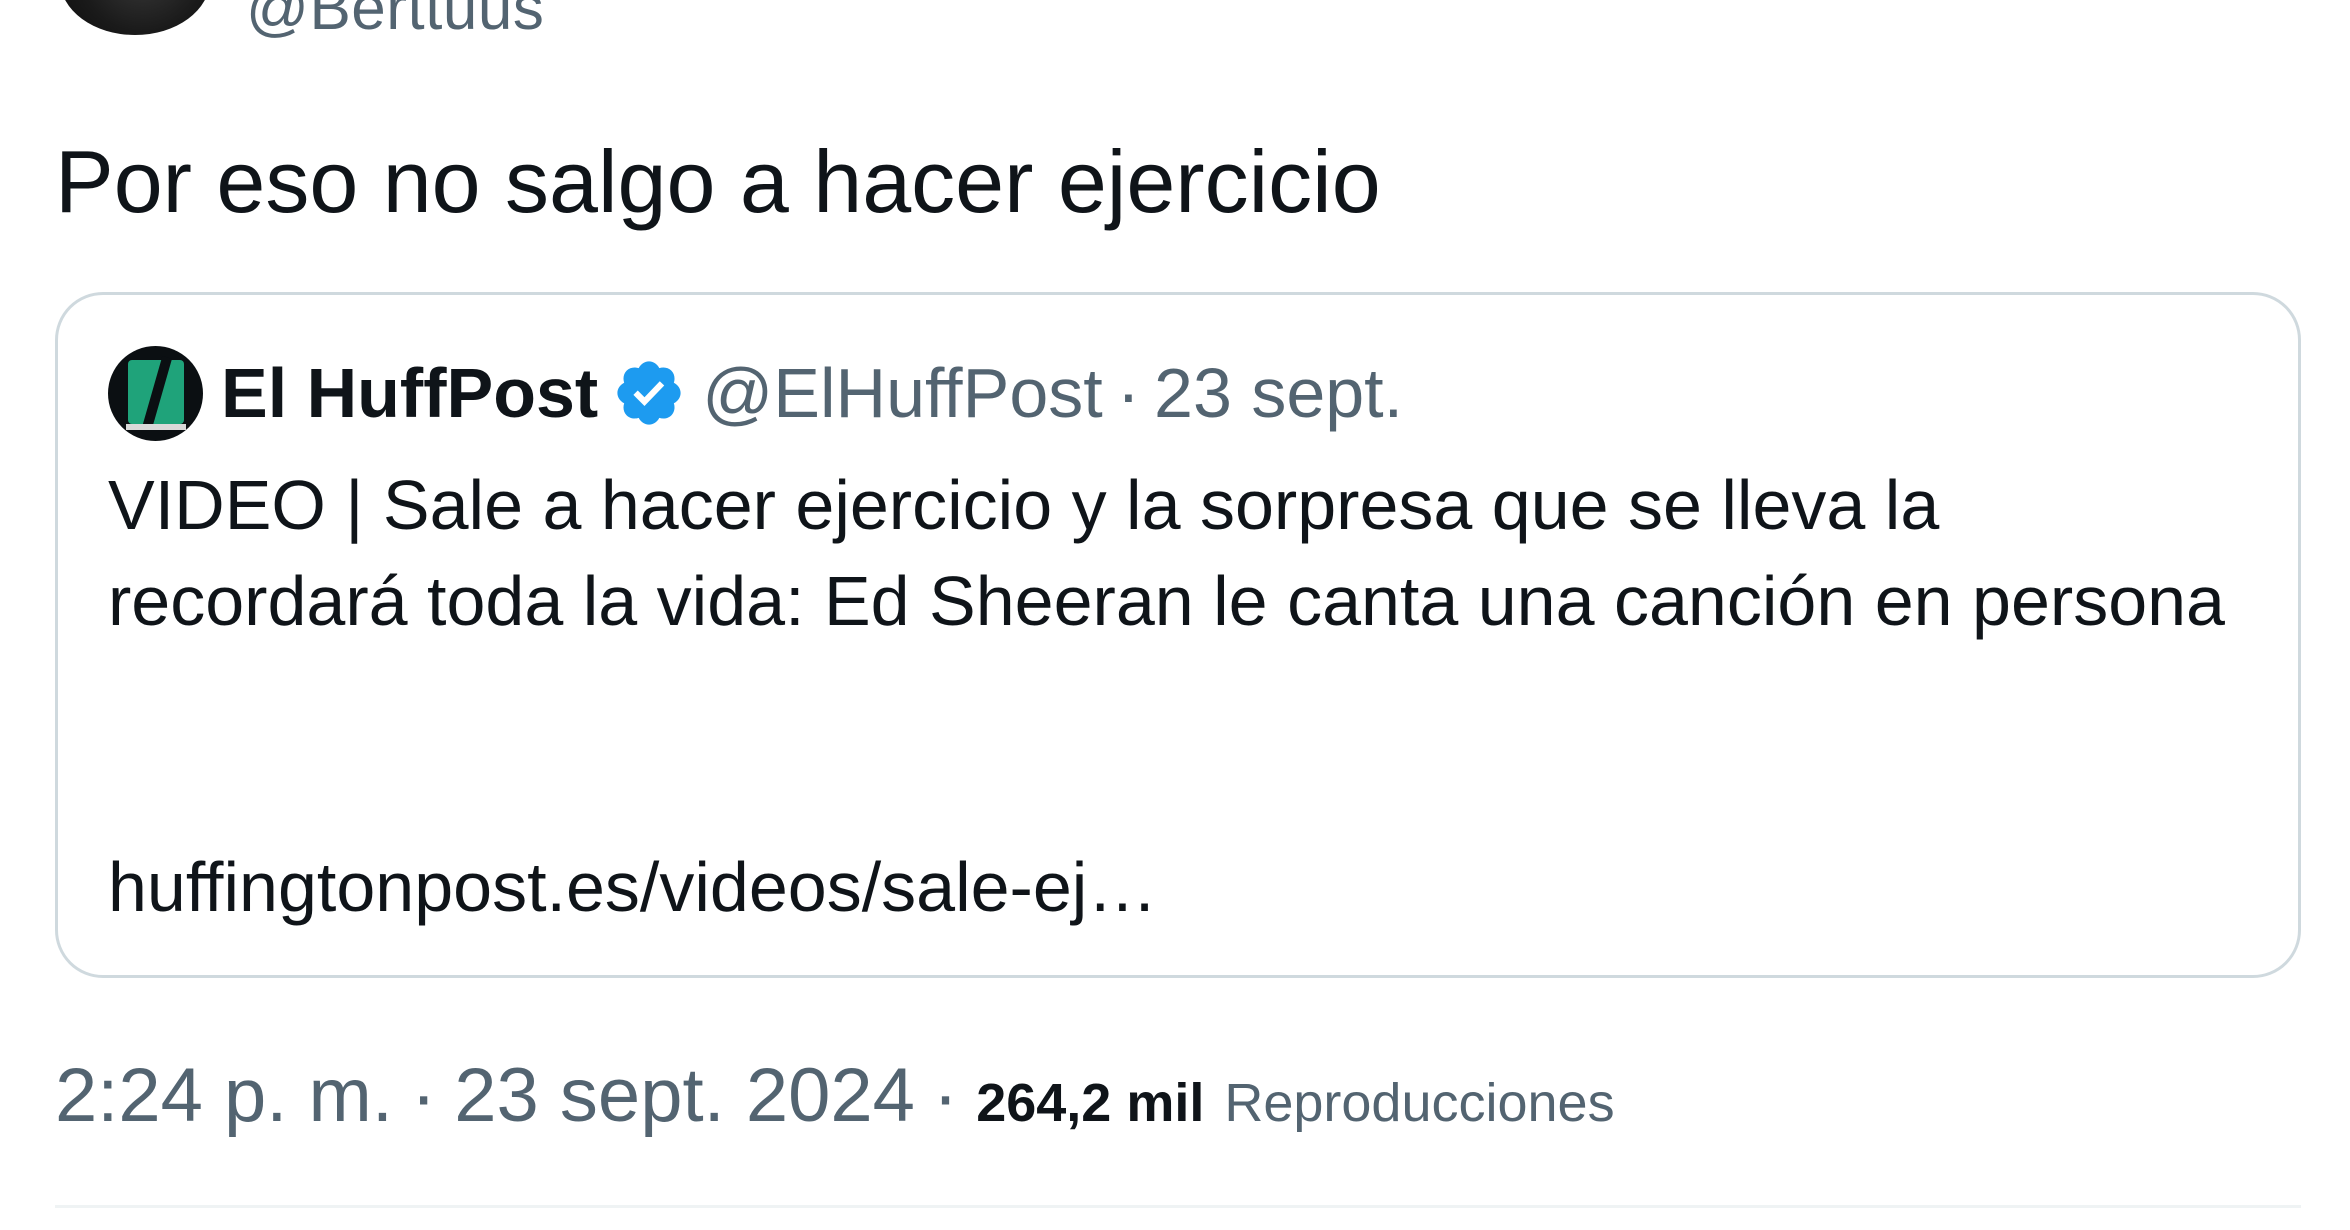 This screenshot has height=1230, width=2350. Describe the element at coordinates (902, 393) in the screenshot. I see `quoted-author-handle: @ElHuffPost` at that location.